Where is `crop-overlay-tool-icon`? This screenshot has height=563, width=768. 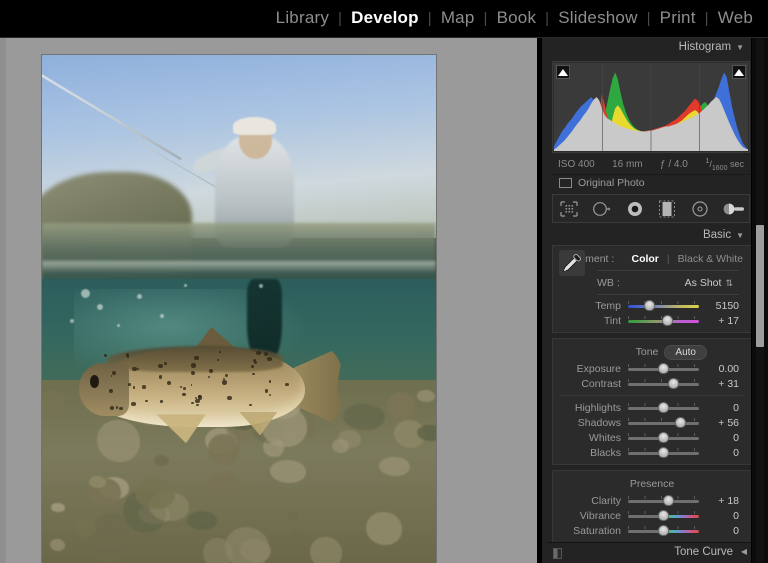 crop-overlay-tool-icon is located at coordinates (569, 209).